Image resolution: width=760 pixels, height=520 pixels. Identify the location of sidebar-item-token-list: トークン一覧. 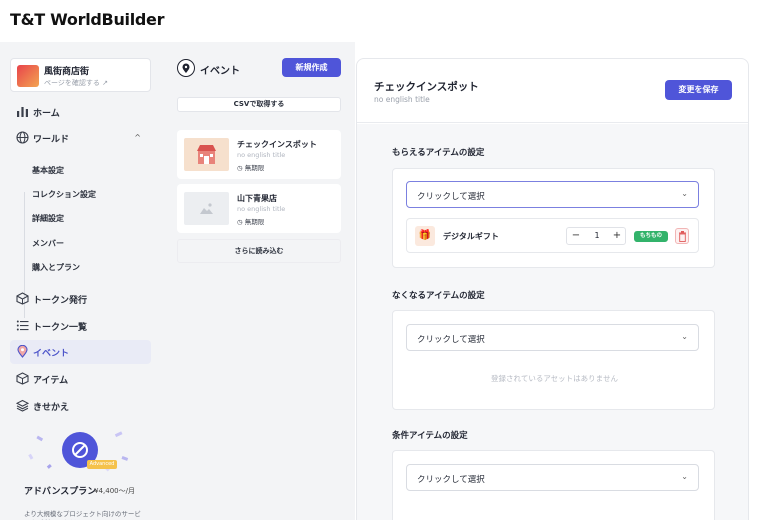
(80, 326).